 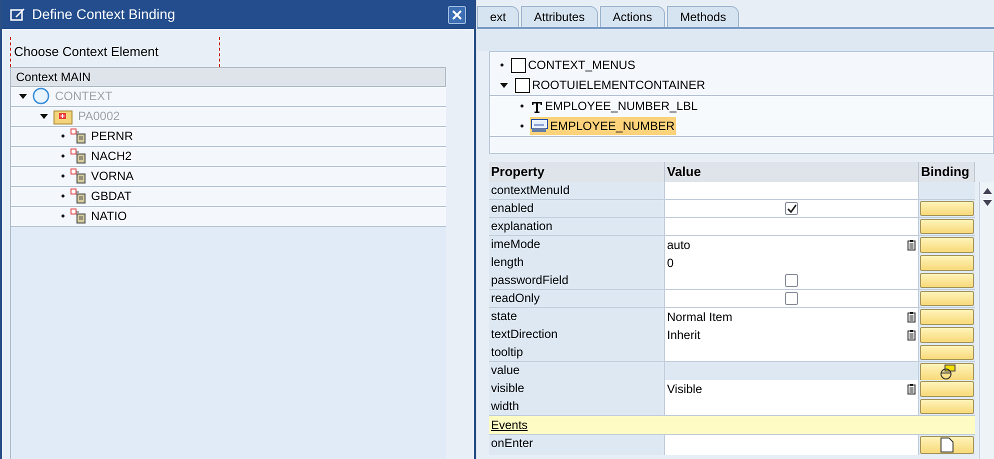 What do you see at coordinates (573, 65) in the screenshot?
I see `tree-item: CONTEXT_MENUS` at bounding box center [573, 65].